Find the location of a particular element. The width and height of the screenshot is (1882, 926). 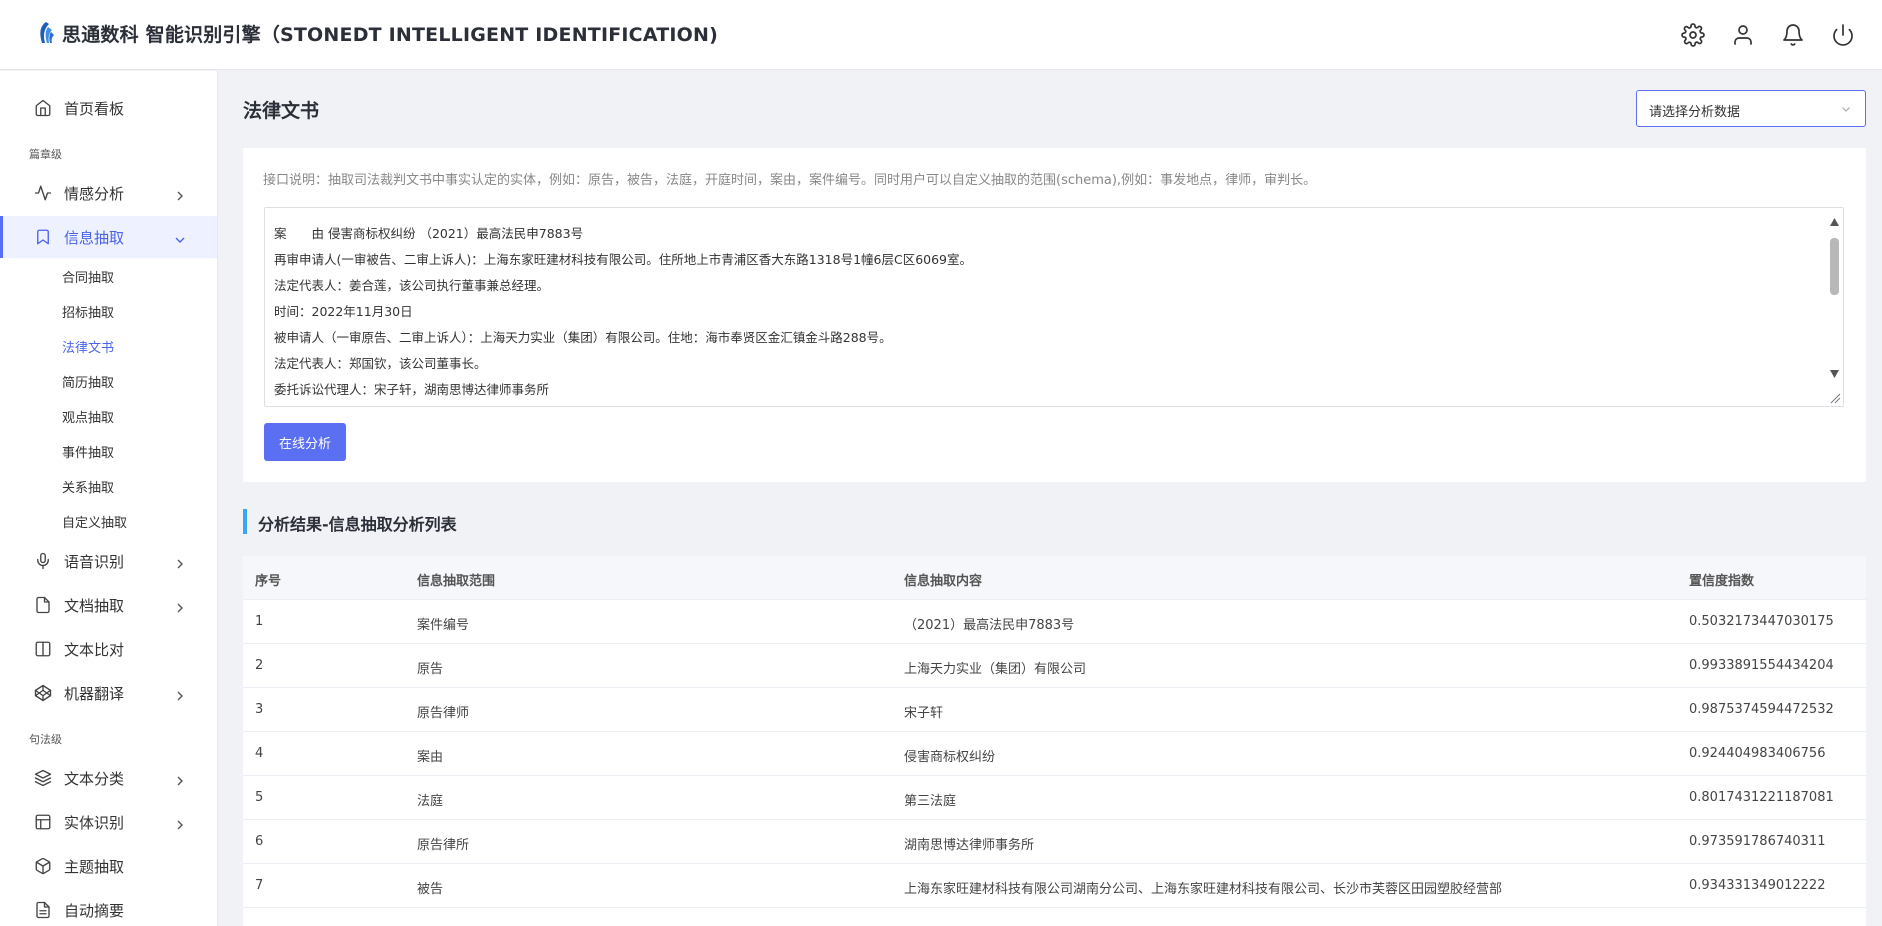

cell-index: 2 is located at coordinates (259, 665).